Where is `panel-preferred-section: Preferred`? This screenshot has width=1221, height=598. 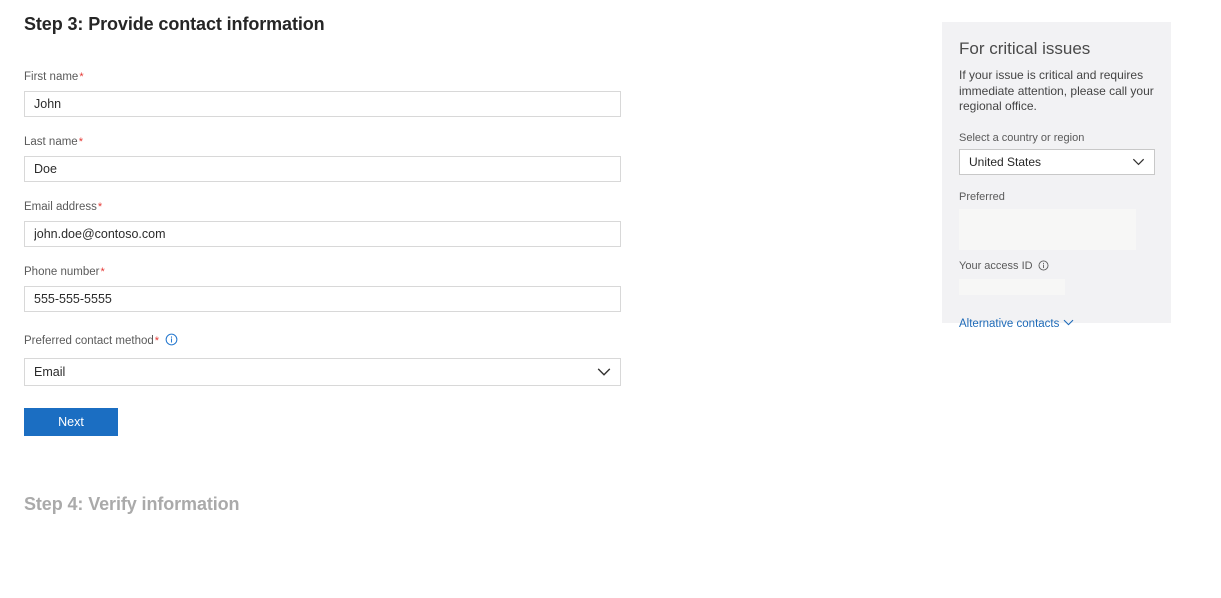 panel-preferred-section: Preferred is located at coordinates (1056, 220).